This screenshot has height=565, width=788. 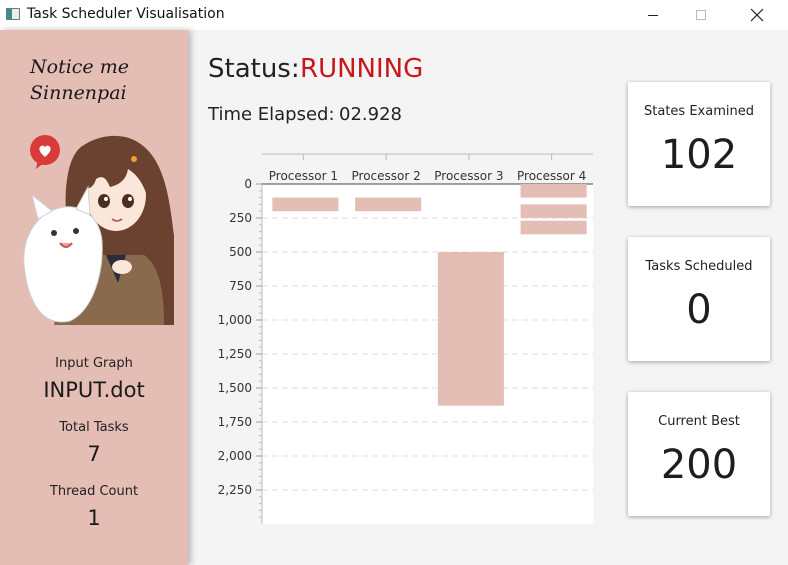 What do you see at coordinates (699, 310) in the screenshot?
I see `tasks-scheduled-value: 0` at bounding box center [699, 310].